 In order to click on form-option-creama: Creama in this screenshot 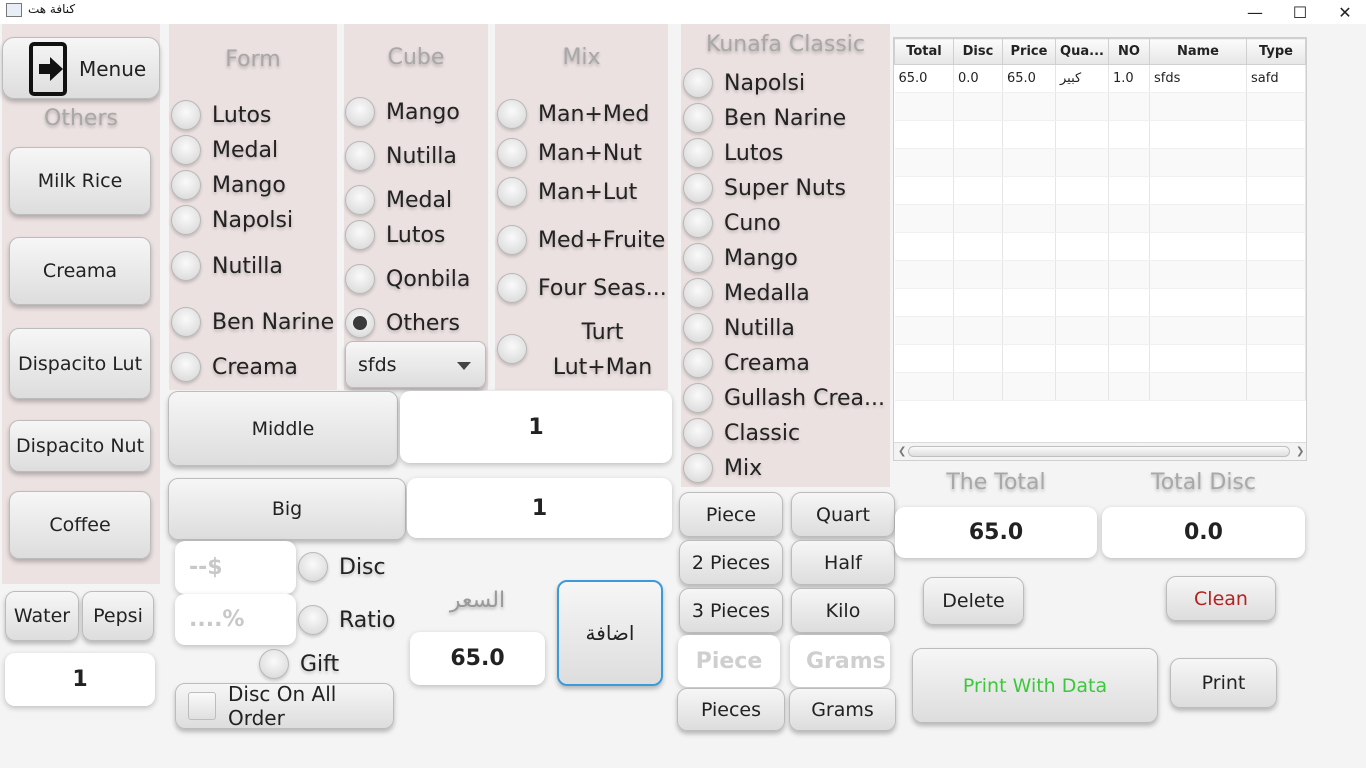, I will do `click(234, 367)`.